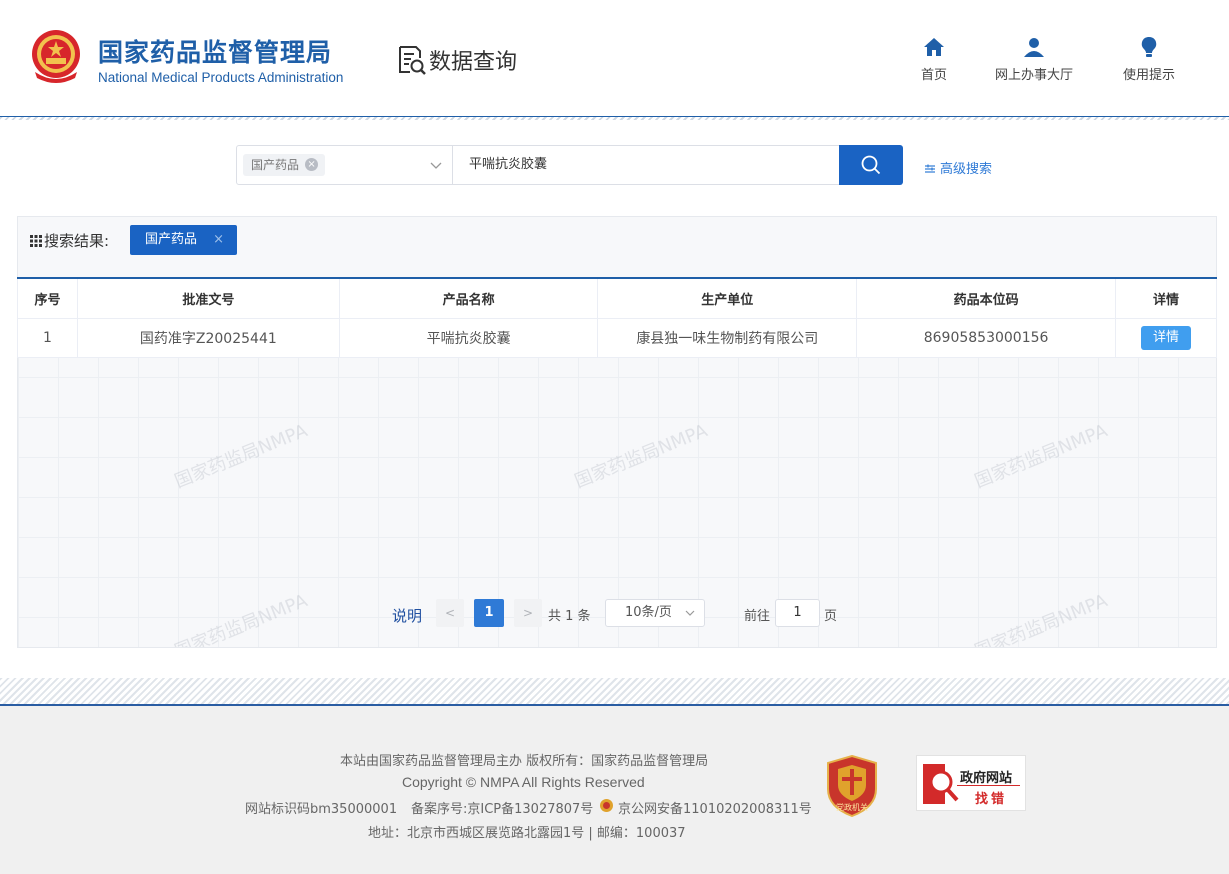  I want to click on cell-manufacturer: 康县独一味生物制药有限公司, so click(727, 338).